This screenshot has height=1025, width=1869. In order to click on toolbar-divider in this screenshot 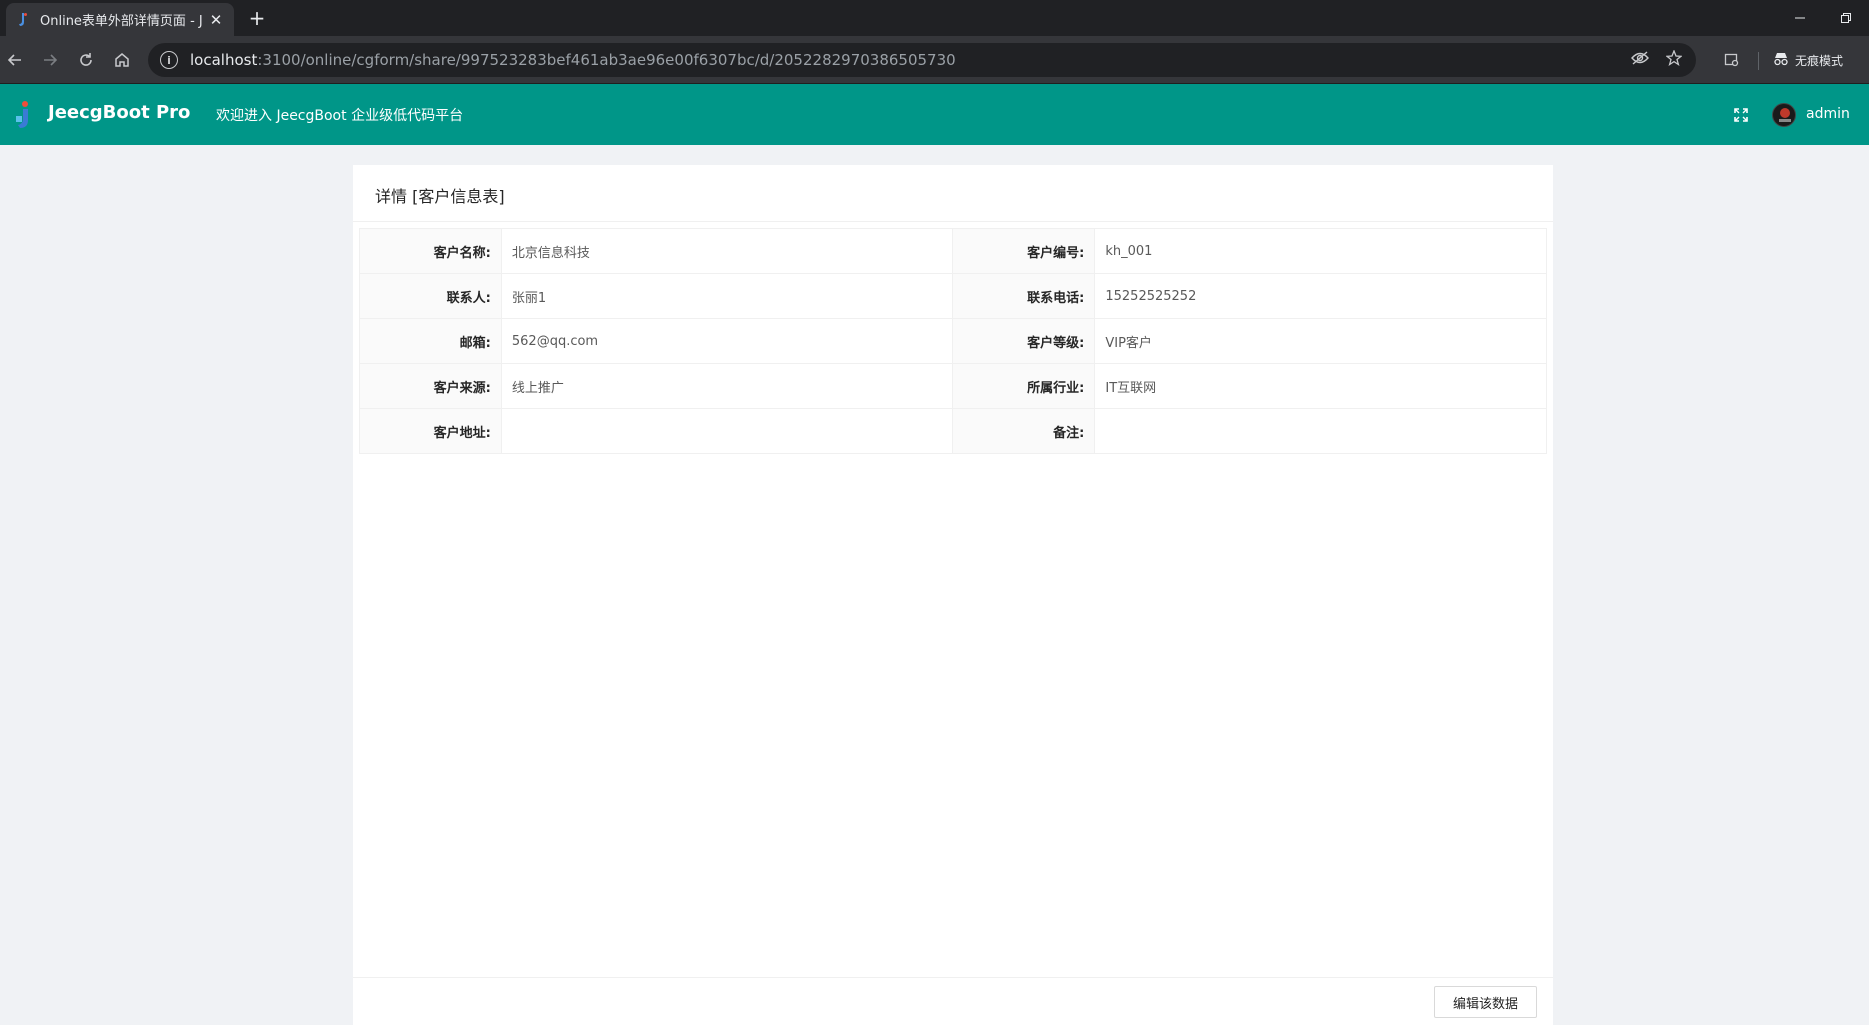, I will do `click(1758, 61)`.